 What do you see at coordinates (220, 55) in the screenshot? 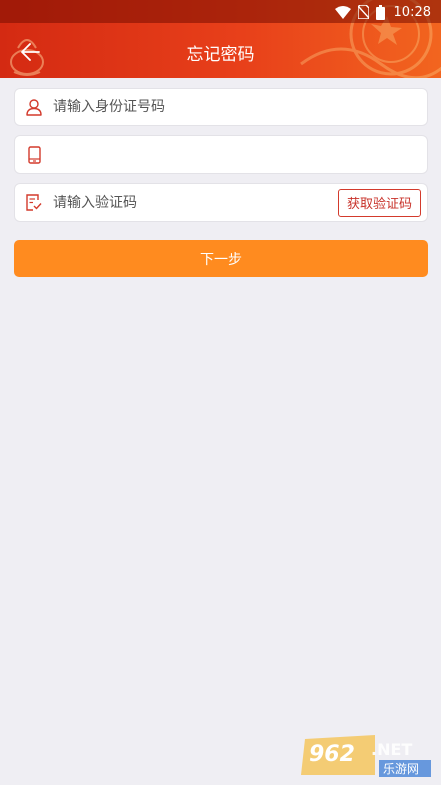
I see `page-title: 忘记密码` at bounding box center [220, 55].